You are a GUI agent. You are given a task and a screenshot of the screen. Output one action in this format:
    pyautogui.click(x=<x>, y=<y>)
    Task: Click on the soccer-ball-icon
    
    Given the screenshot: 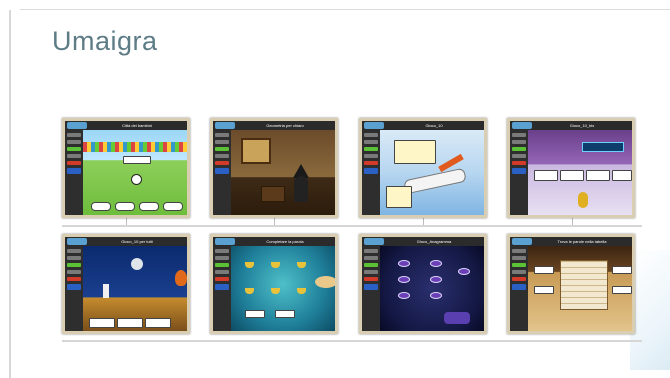 What is the action you would take?
    pyautogui.click(x=136, y=179)
    